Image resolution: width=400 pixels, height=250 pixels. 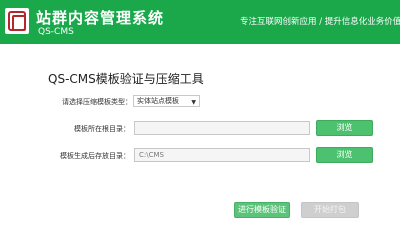 What do you see at coordinates (320, 22) in the screenshot?
I see `header-slogan: 专注互联网创新应用 / 提升信息化业务价值` at bounding box center [320, 22].